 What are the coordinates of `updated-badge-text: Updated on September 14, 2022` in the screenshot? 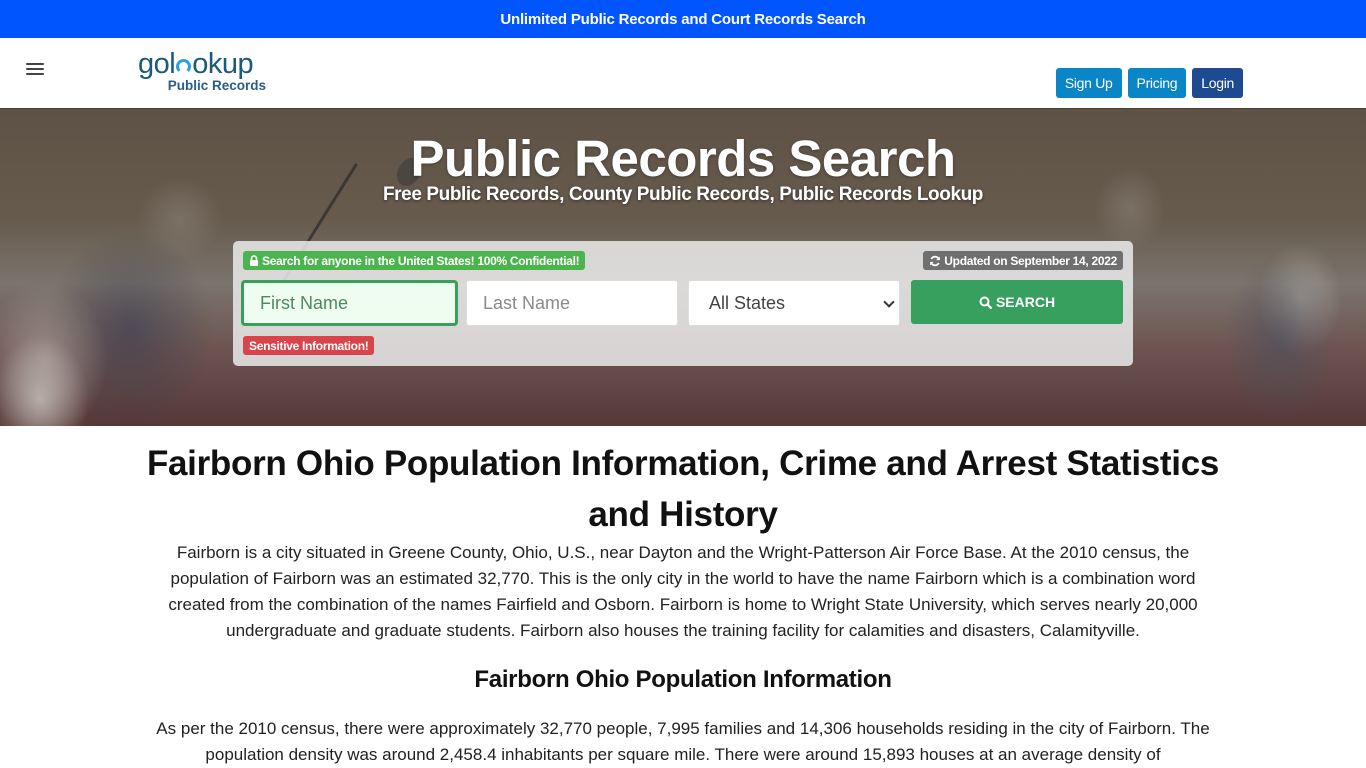 It's located at (1030, 260).